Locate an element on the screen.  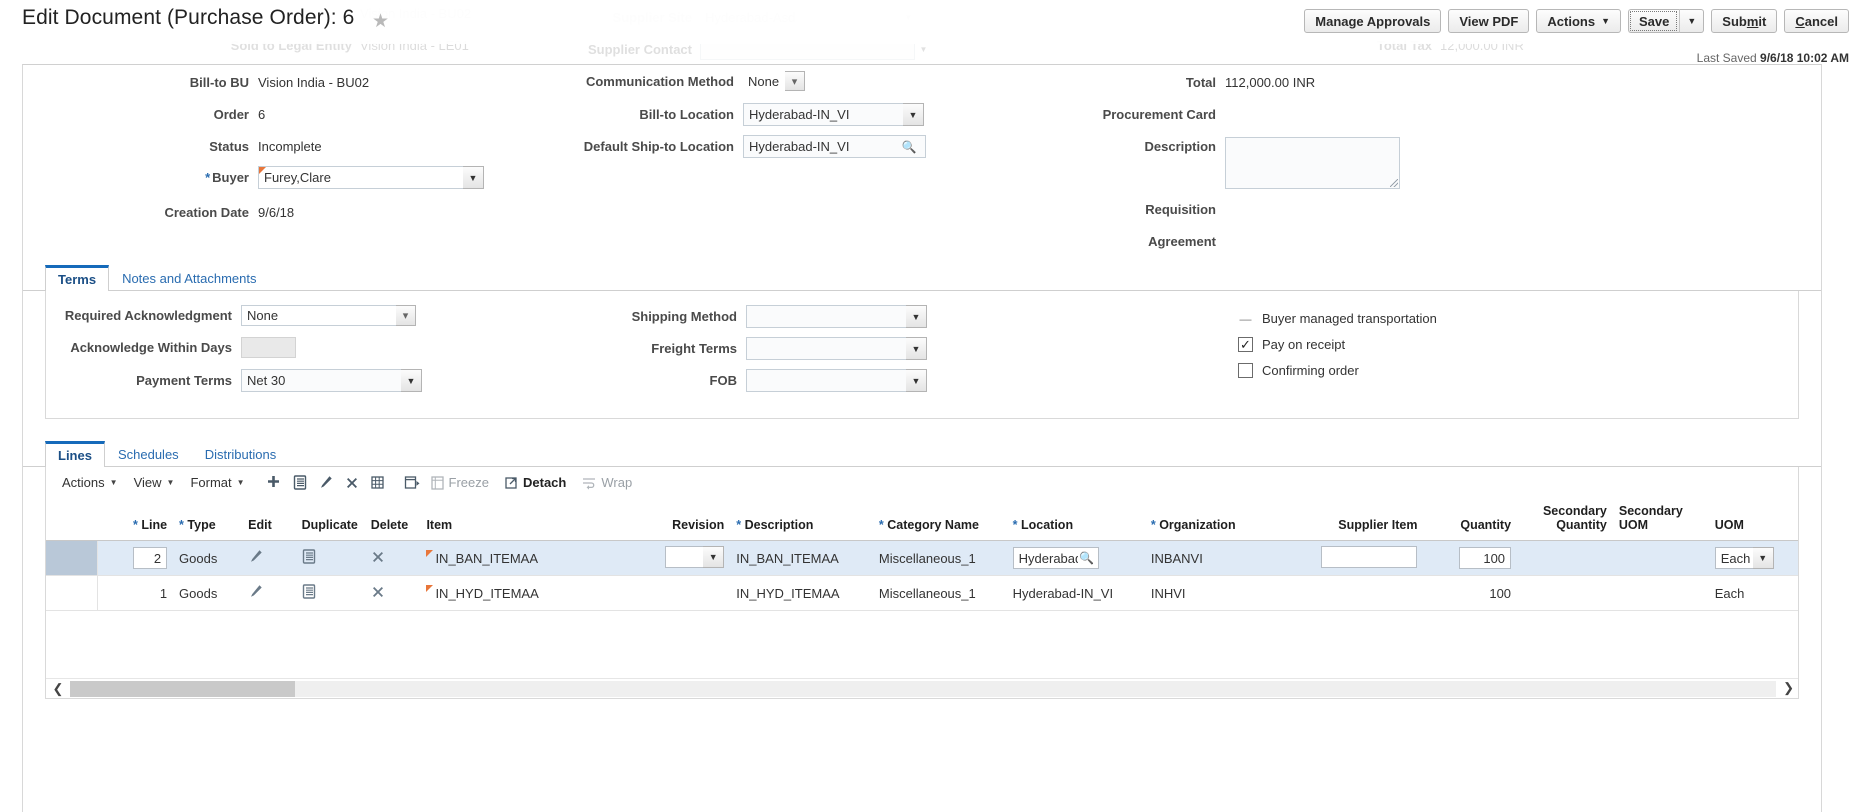
export-icon is located at coordinates (412, 483).